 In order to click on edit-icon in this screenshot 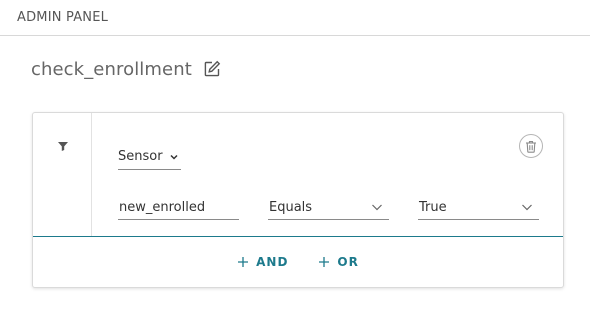, I will do `click(212, 69)`.